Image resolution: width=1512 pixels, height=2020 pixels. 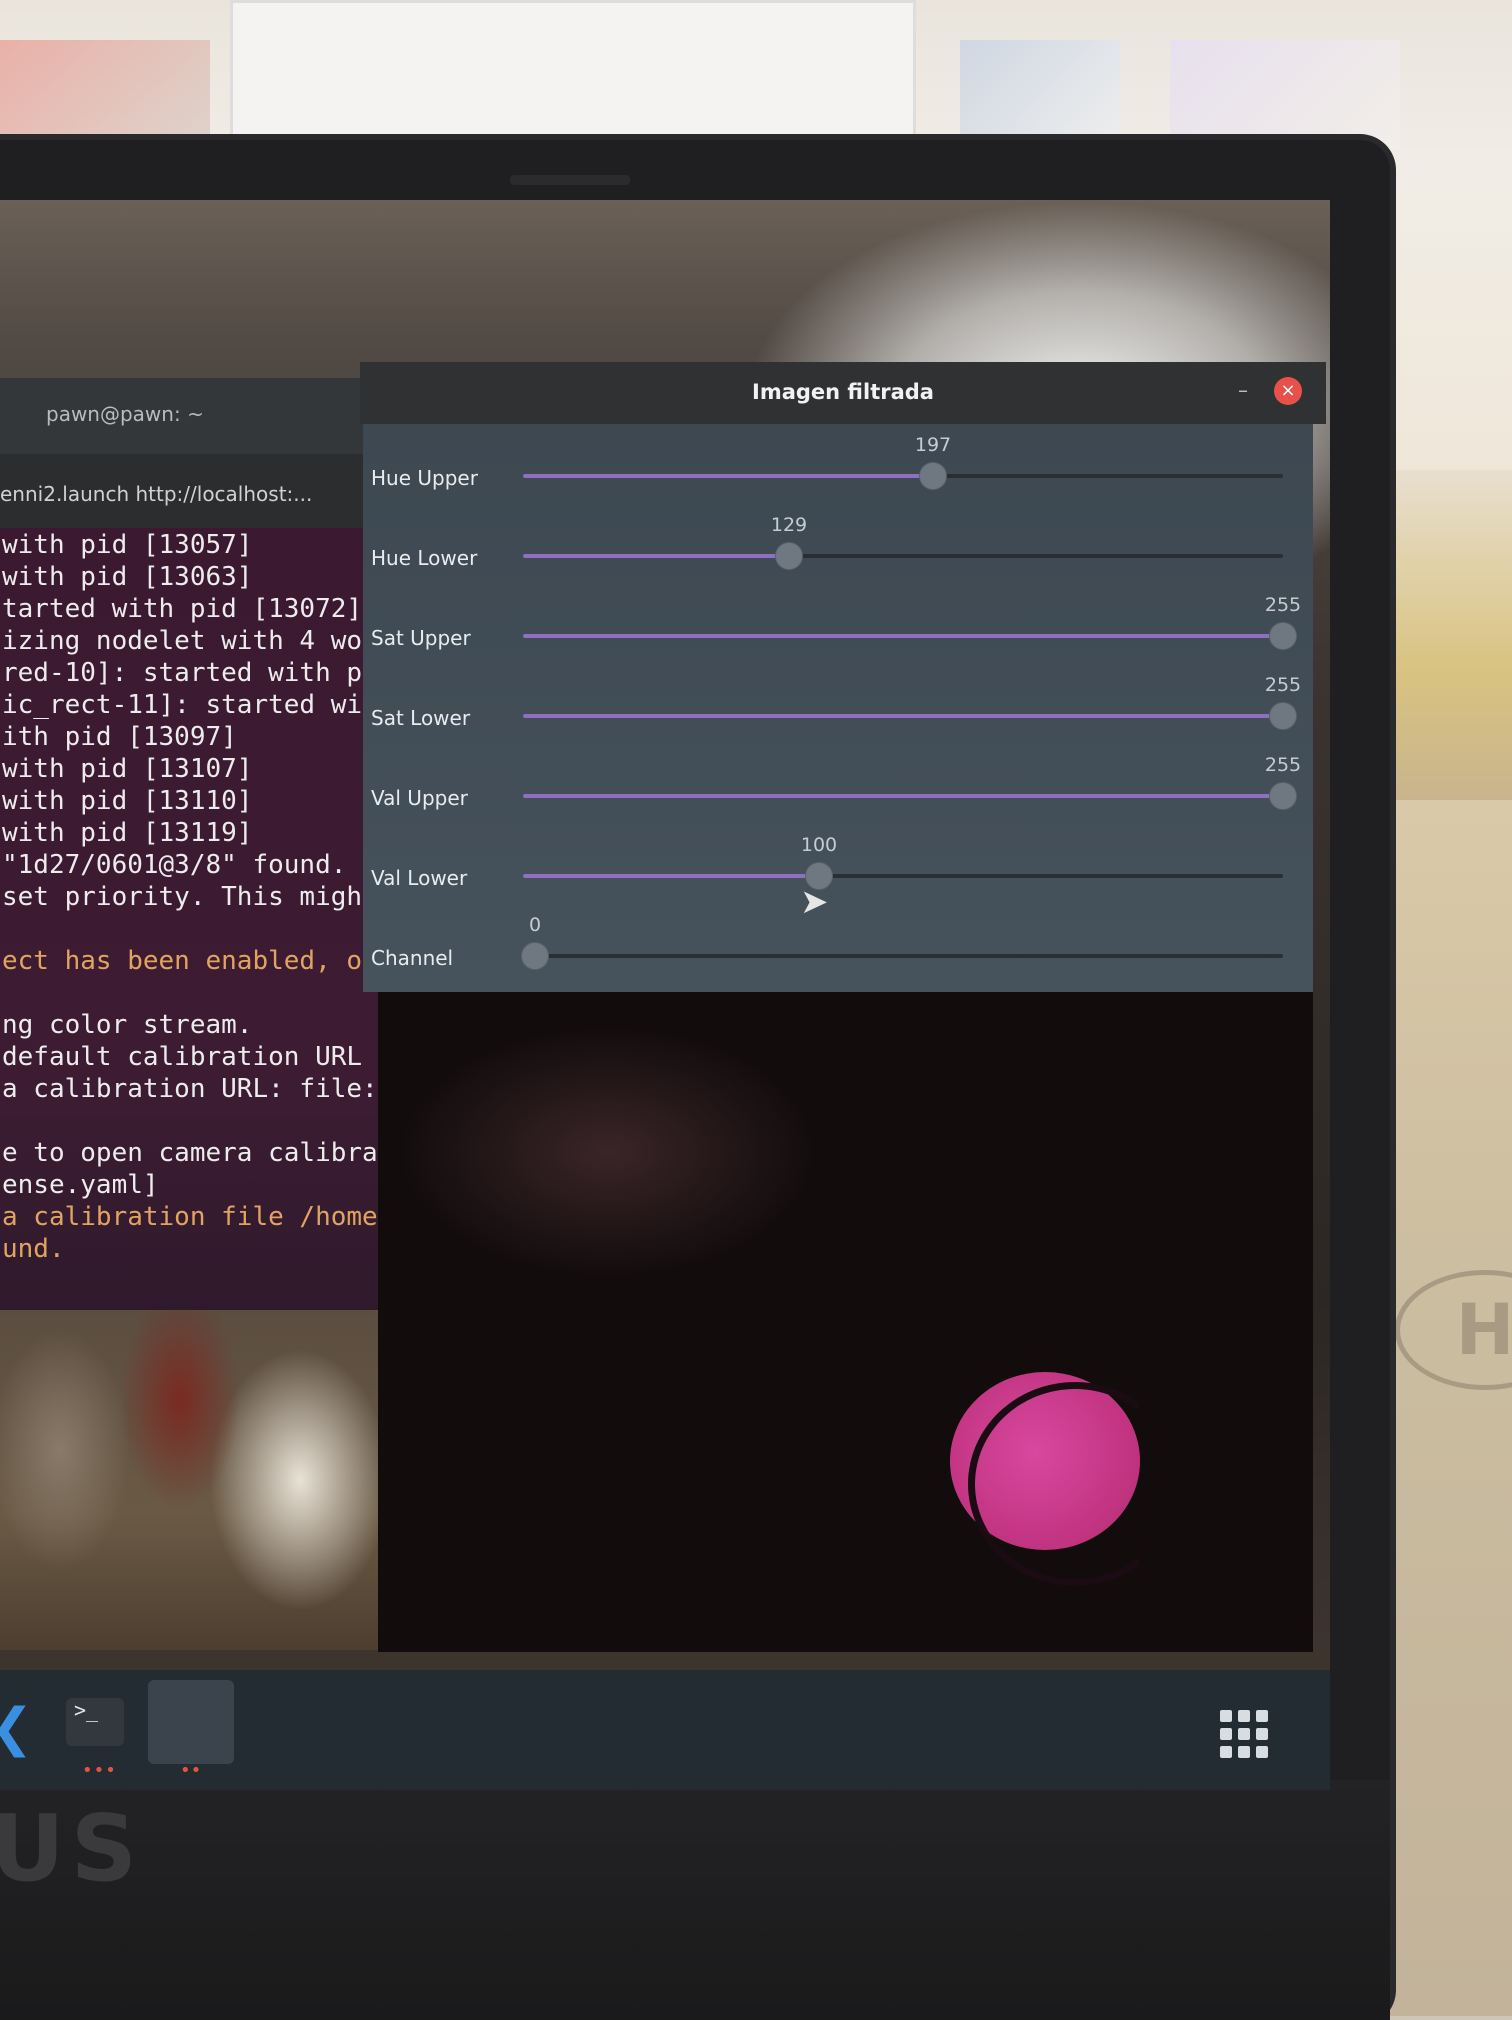 I want to click on window-thumbnail, so click(x=191, y=1722).